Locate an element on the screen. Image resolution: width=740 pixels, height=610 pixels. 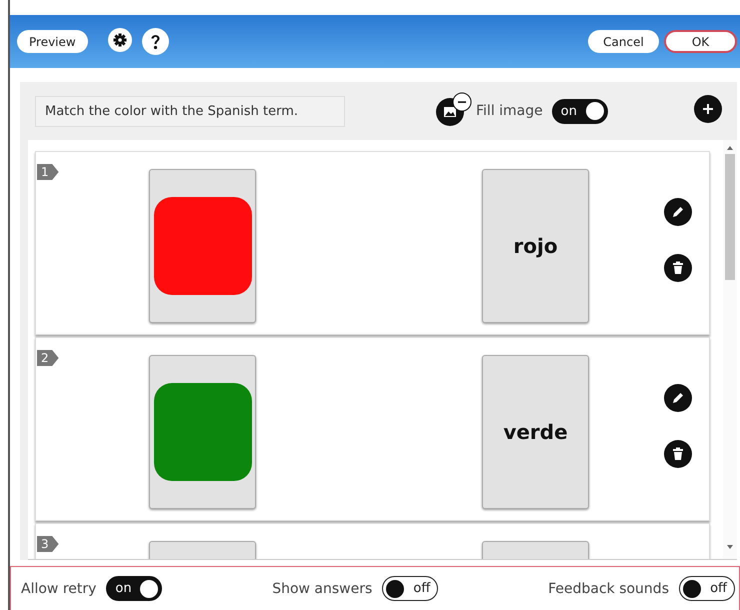
scrollbar-thumb is located at coordinates (730, 217).